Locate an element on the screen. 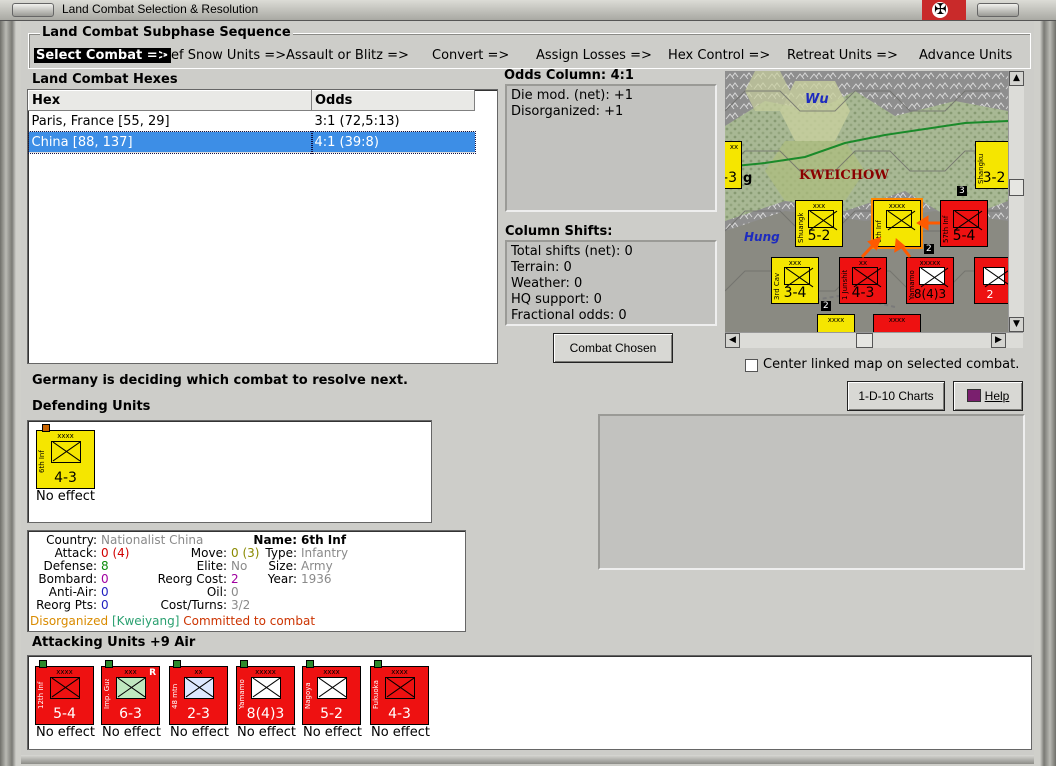 The height and width of the screenshot is (766, 1056). reorgcost-label: Reorg Cost: is located at coordinates (192, 579).